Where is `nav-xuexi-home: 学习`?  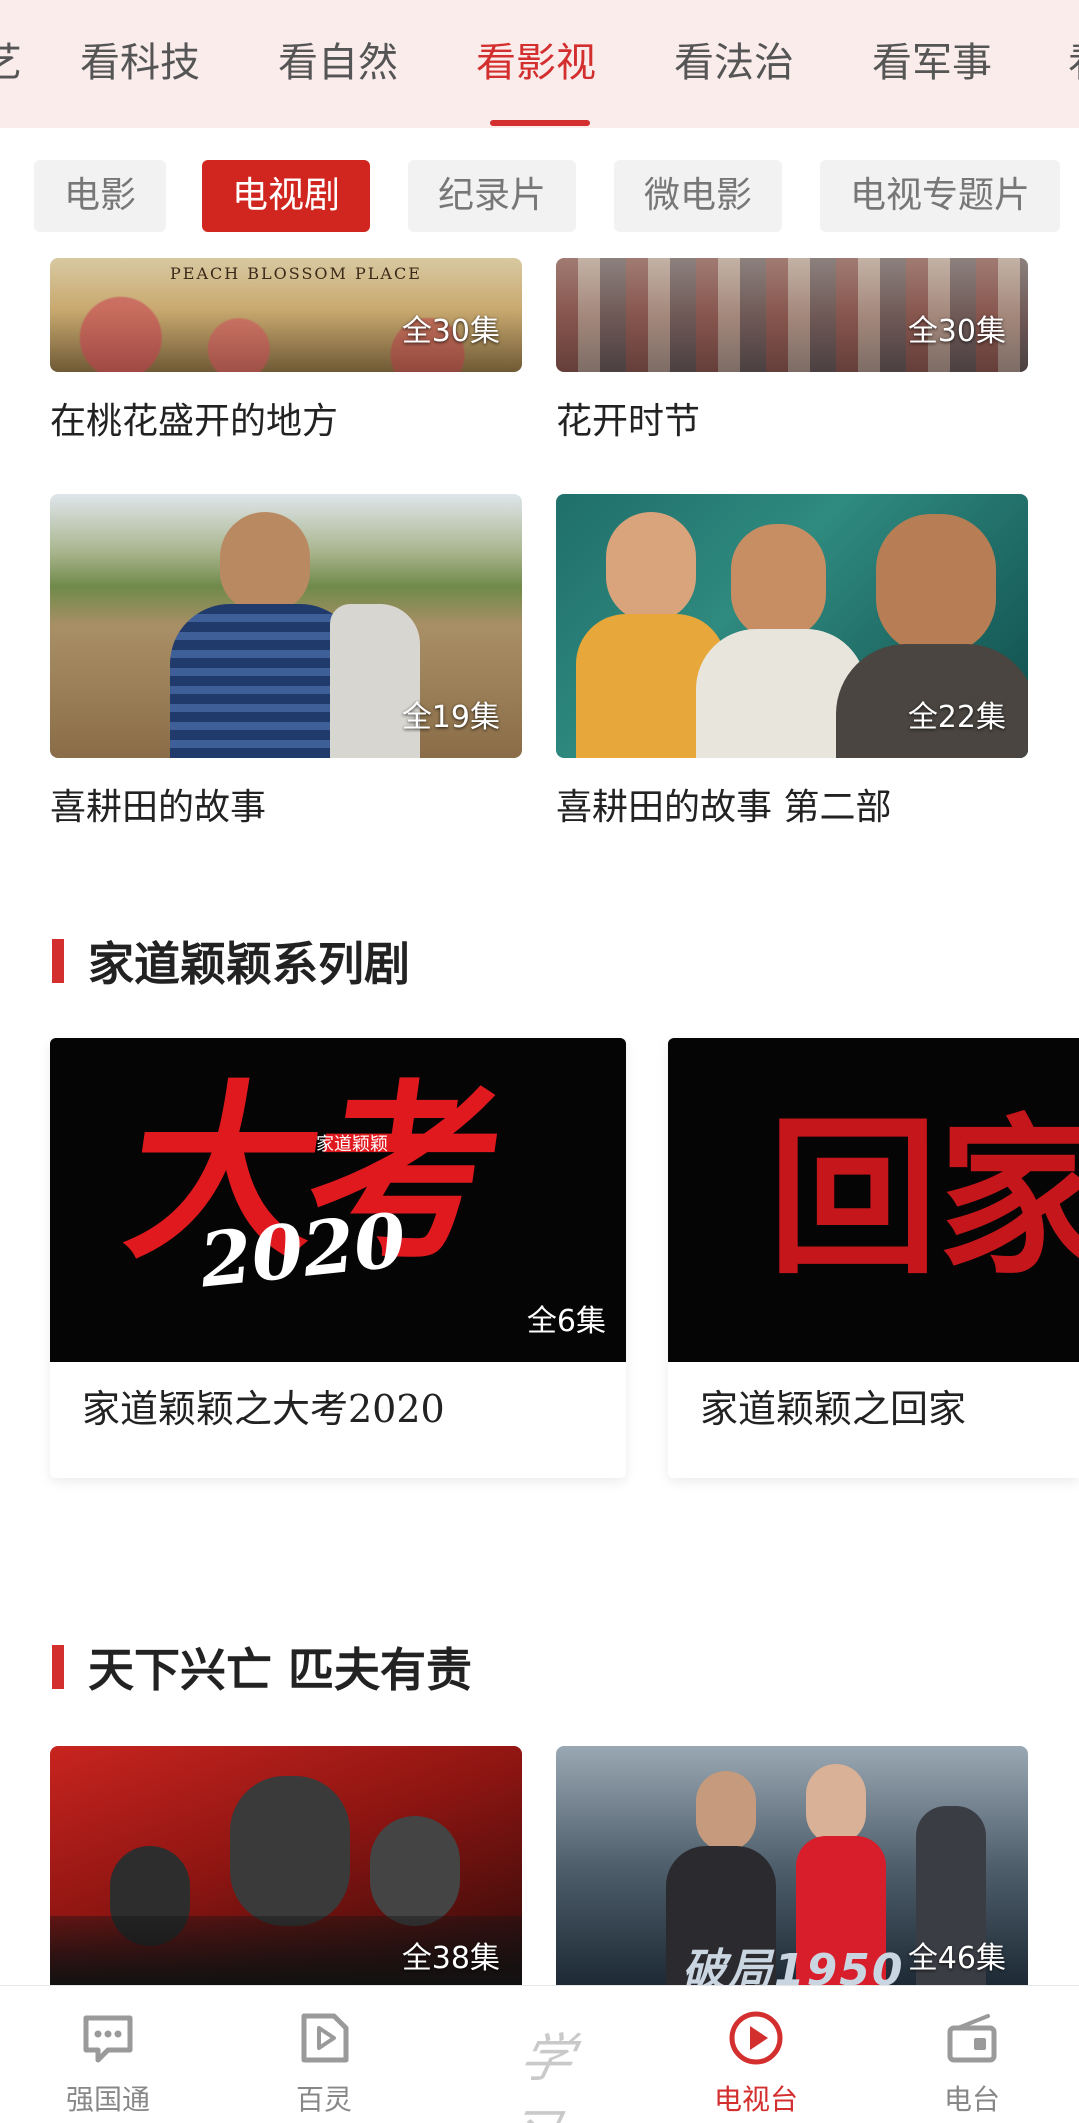
nav-xuexi-home: 学习 is located at coordinates (540, 2054).